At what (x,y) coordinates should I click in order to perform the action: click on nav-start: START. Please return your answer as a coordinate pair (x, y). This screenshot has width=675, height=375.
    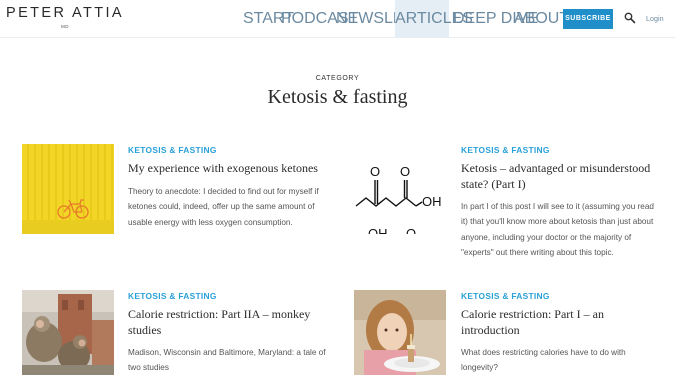
    Looking at the image, I should click on (268, 19).